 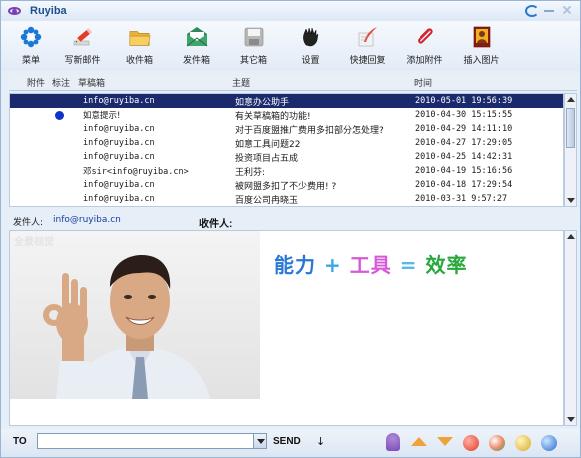 I want to click on message-list-header: 附件 标注 草稿箱 主题 时间, so click(x=293, y=83).